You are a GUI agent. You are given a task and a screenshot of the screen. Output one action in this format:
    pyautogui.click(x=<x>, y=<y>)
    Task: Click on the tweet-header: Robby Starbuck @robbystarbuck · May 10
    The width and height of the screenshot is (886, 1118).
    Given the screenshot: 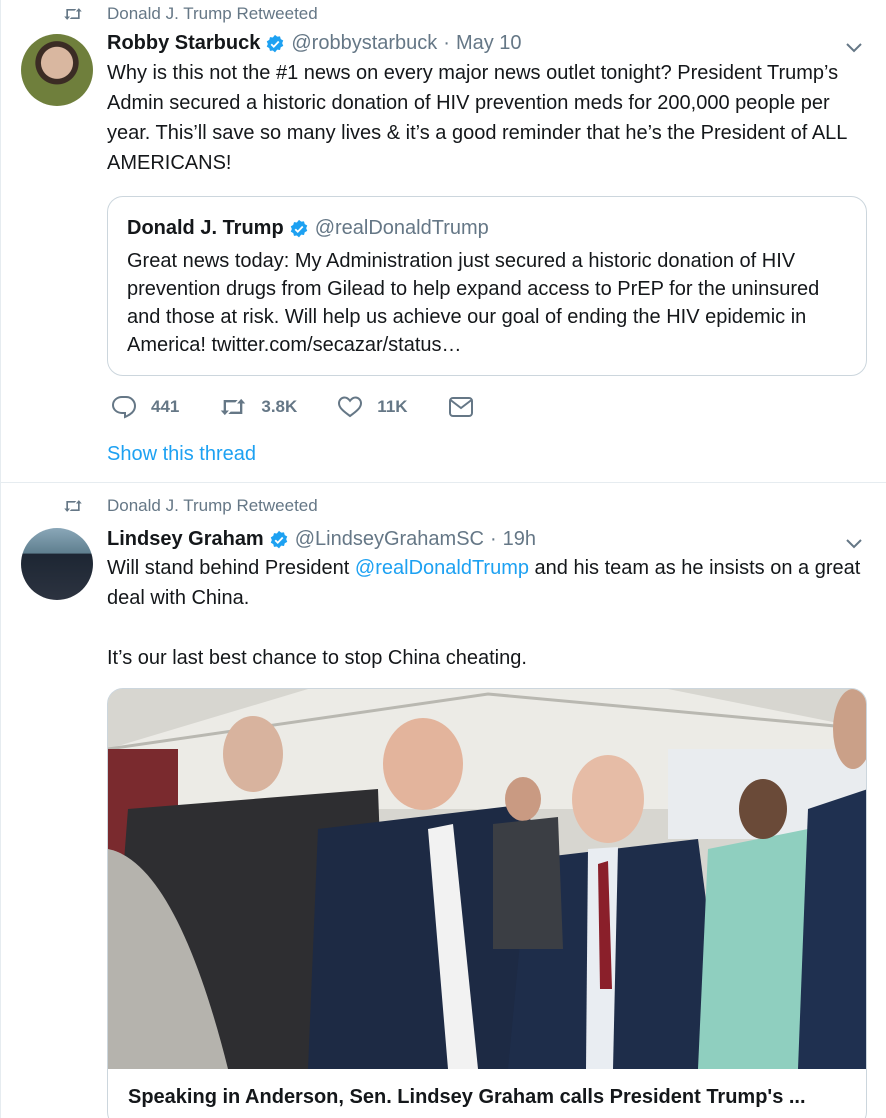 What is the action you would take?
    pyautogui.click(x=314, y=43)
    